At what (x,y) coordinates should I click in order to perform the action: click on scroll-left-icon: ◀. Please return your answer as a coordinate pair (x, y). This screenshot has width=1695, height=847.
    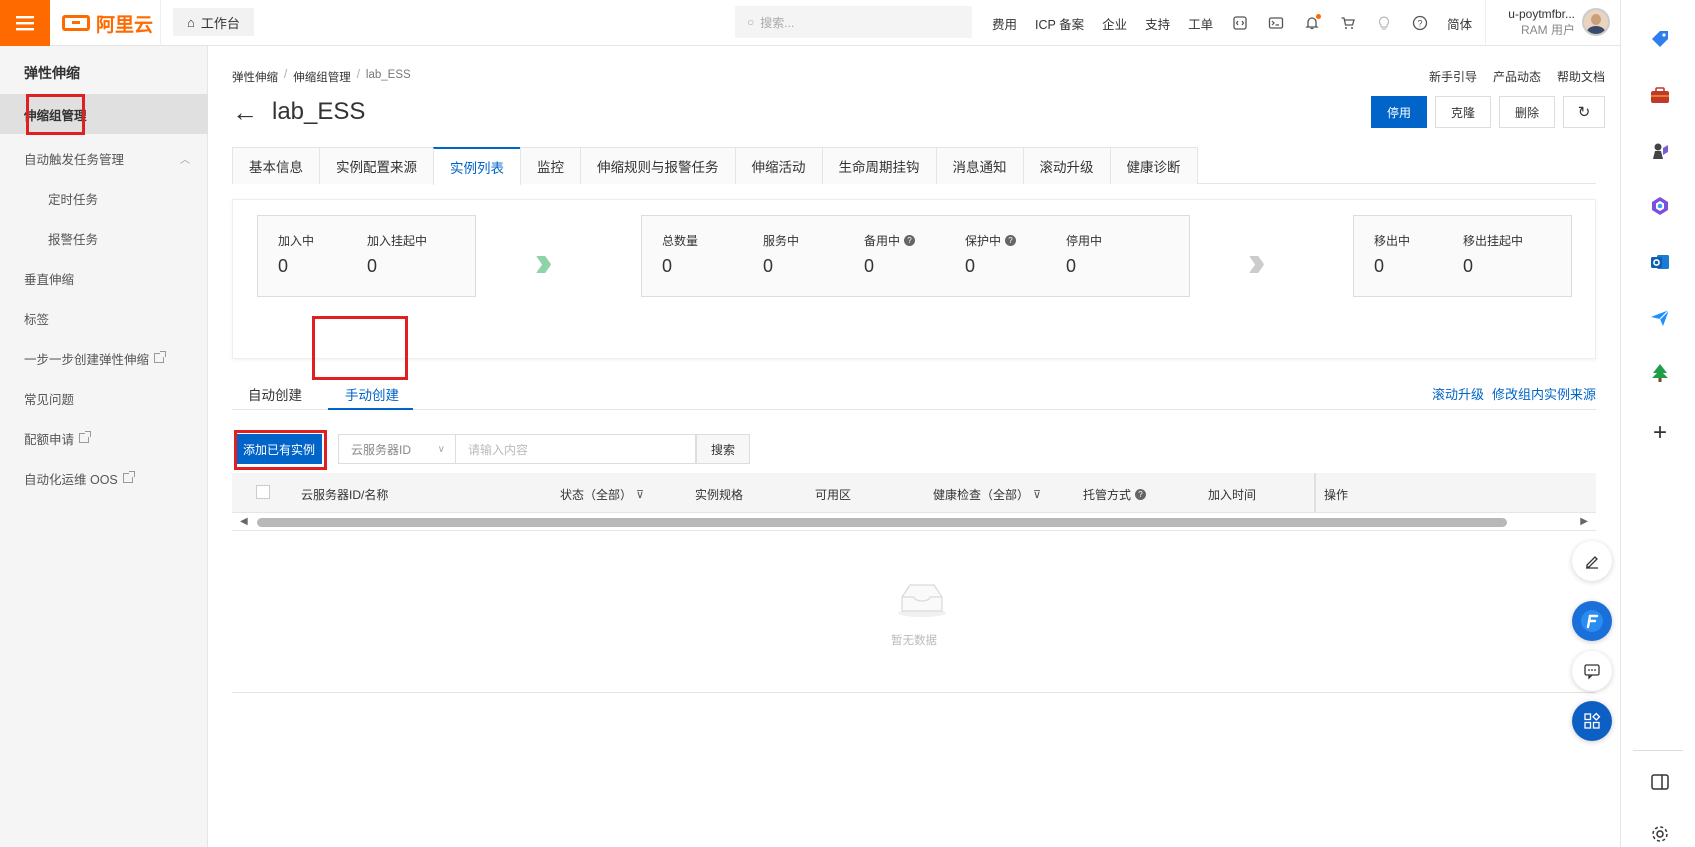
    Looking at the image, I should click on (244, 521).